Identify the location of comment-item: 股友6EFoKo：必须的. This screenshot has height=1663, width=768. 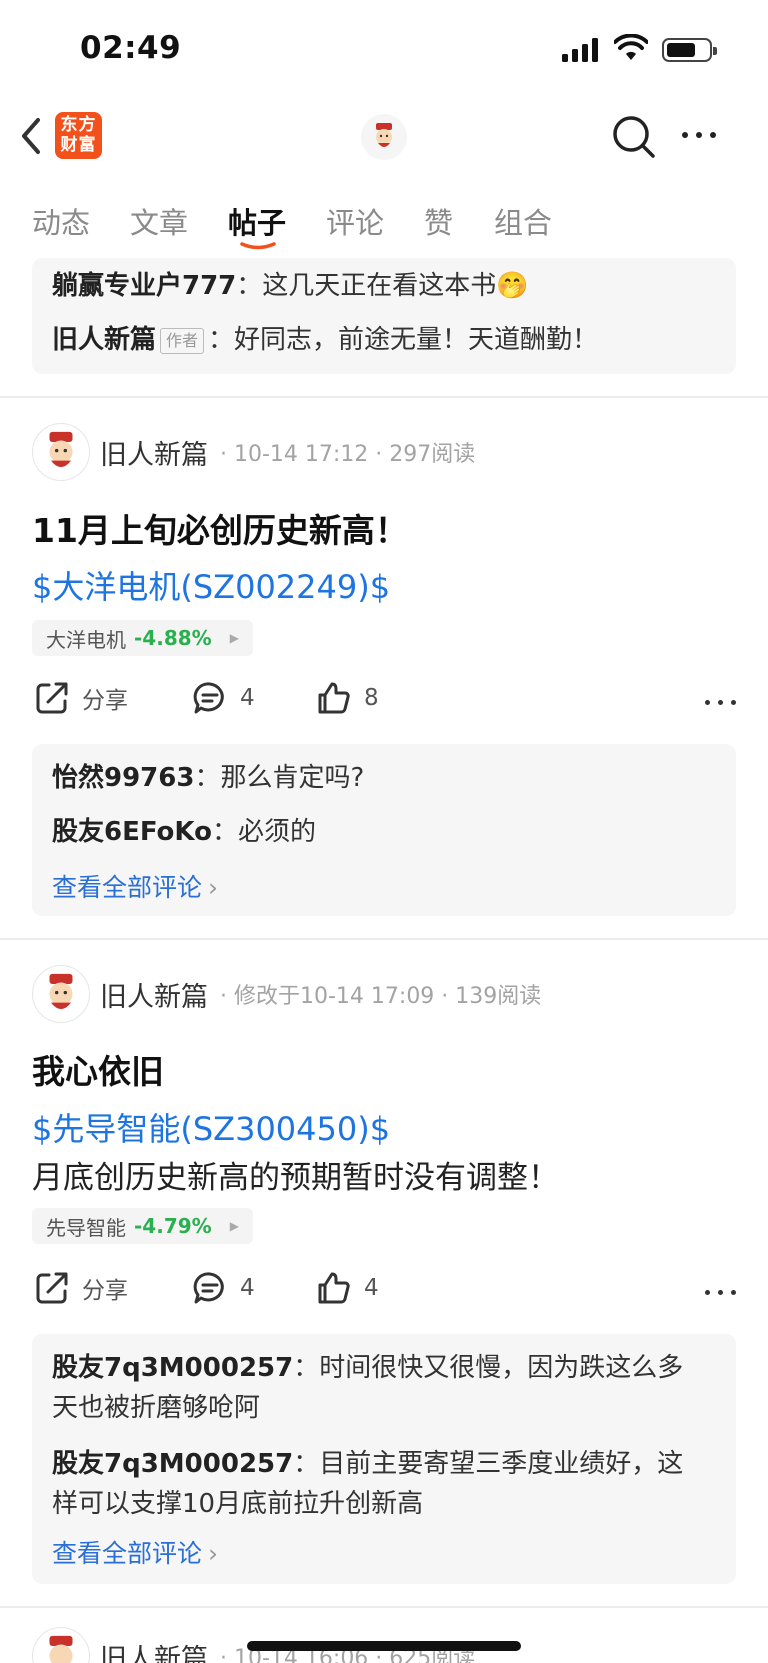
(380, 832).